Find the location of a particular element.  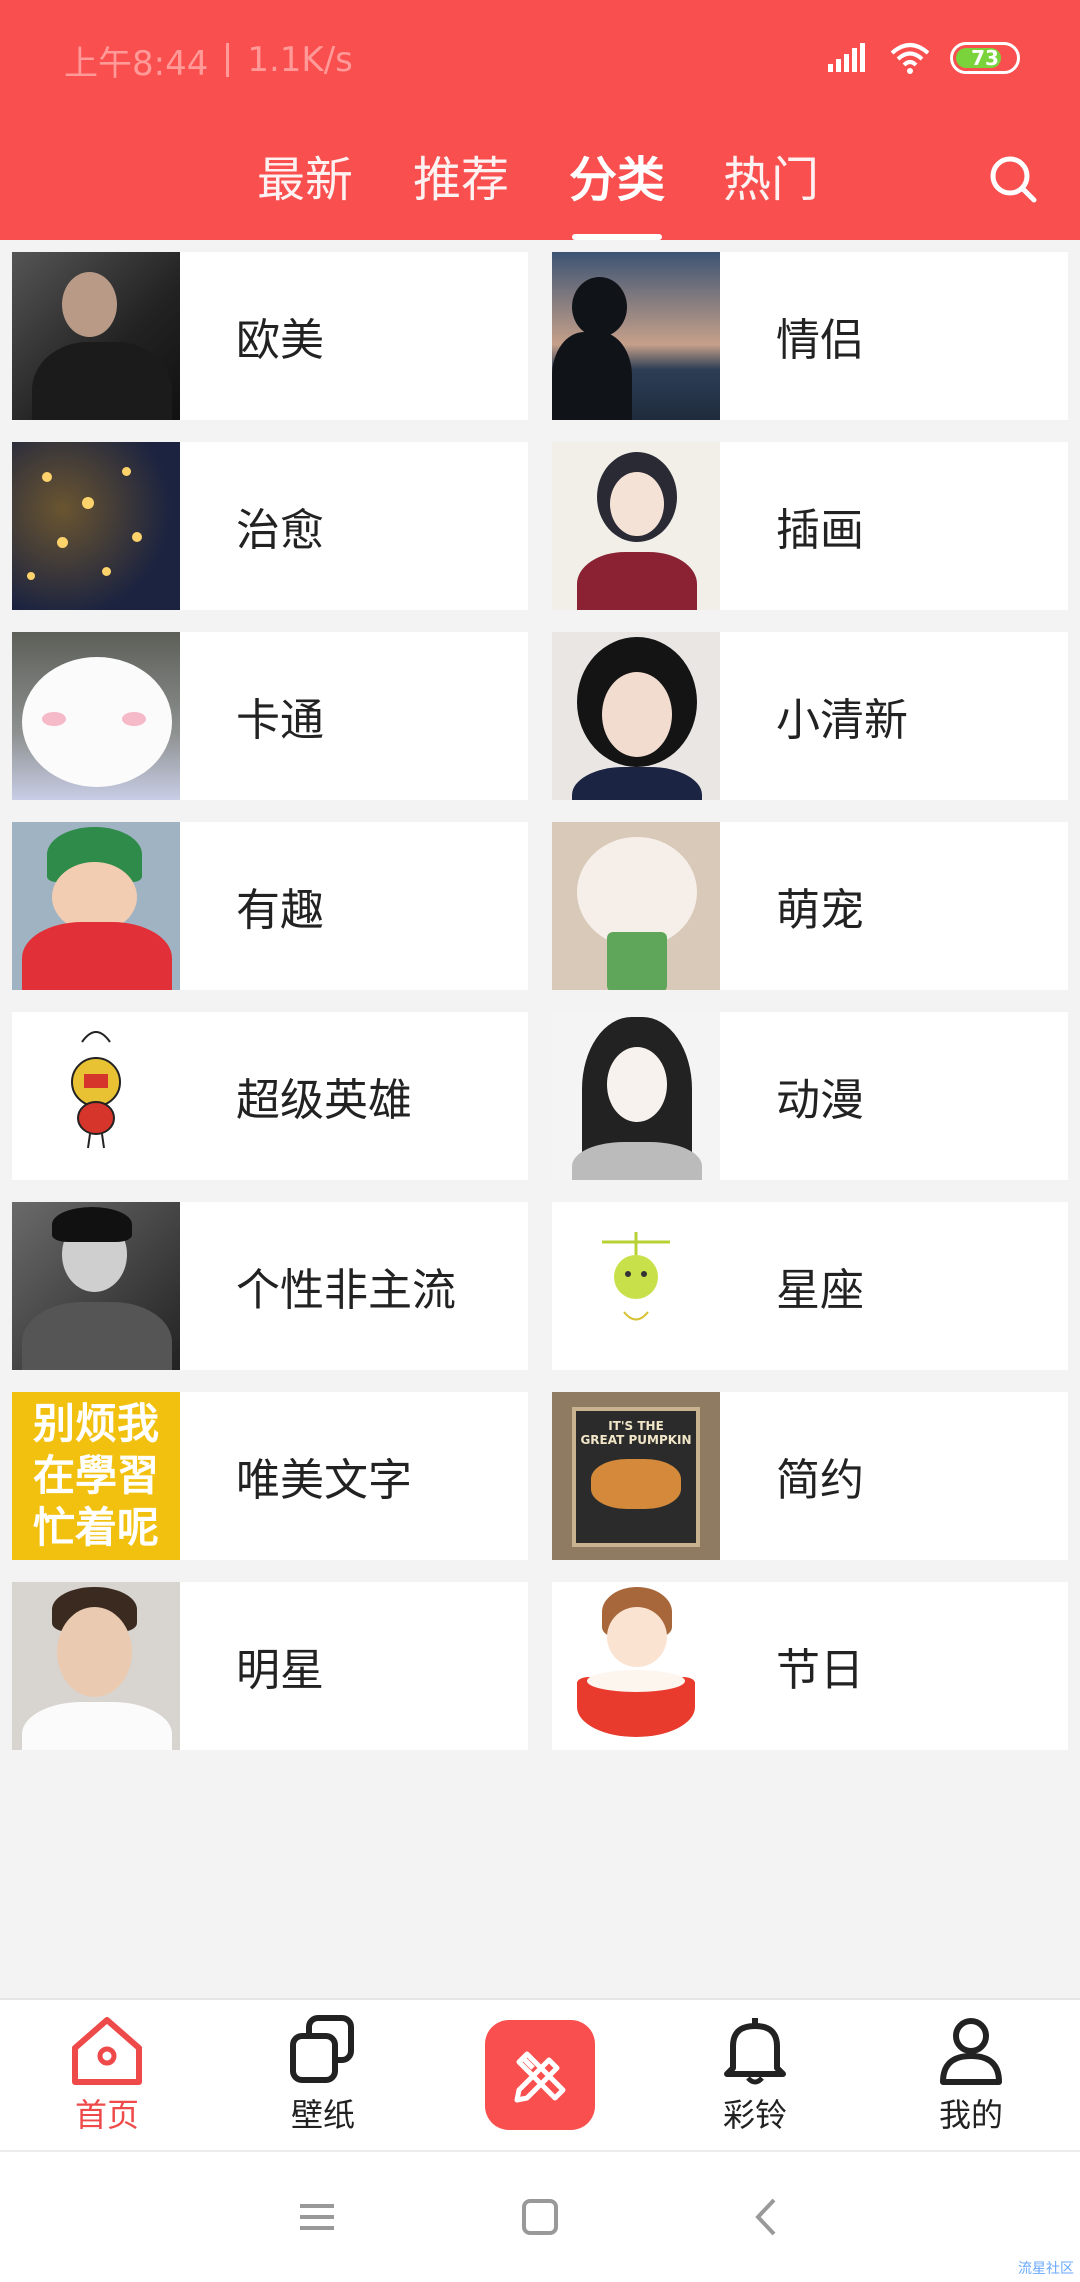

category-card-superhero: 超级英雄 is located at coordinates (270, 1096).